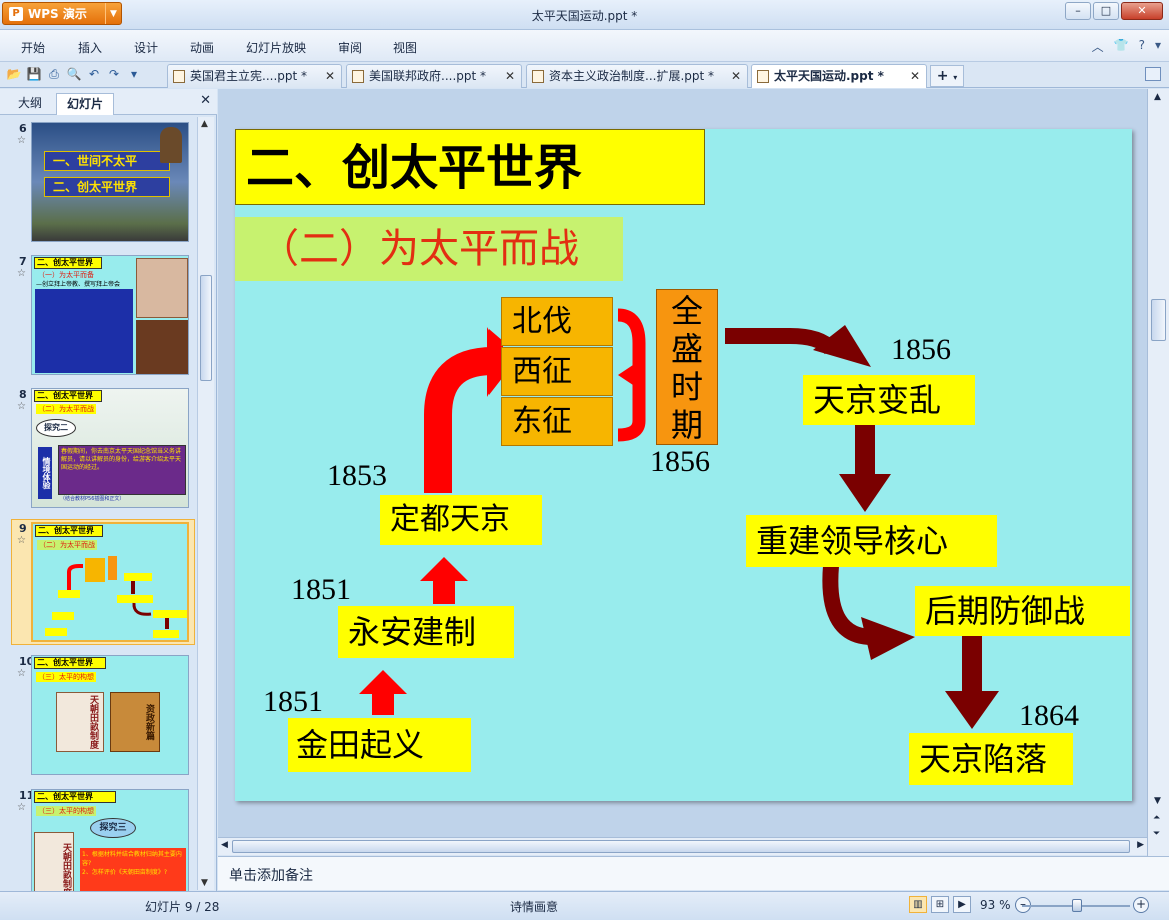 This screenshot has width=1169, height=920. I want to click on thumb-line: 一、世间不太平, so click(107, 161).